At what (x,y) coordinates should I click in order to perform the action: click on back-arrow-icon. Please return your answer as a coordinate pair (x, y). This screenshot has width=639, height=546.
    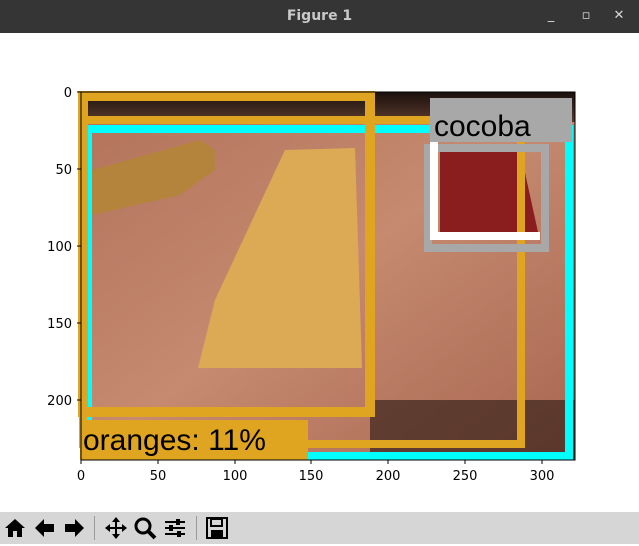
    Looking at the image, I should click on (45, 528).